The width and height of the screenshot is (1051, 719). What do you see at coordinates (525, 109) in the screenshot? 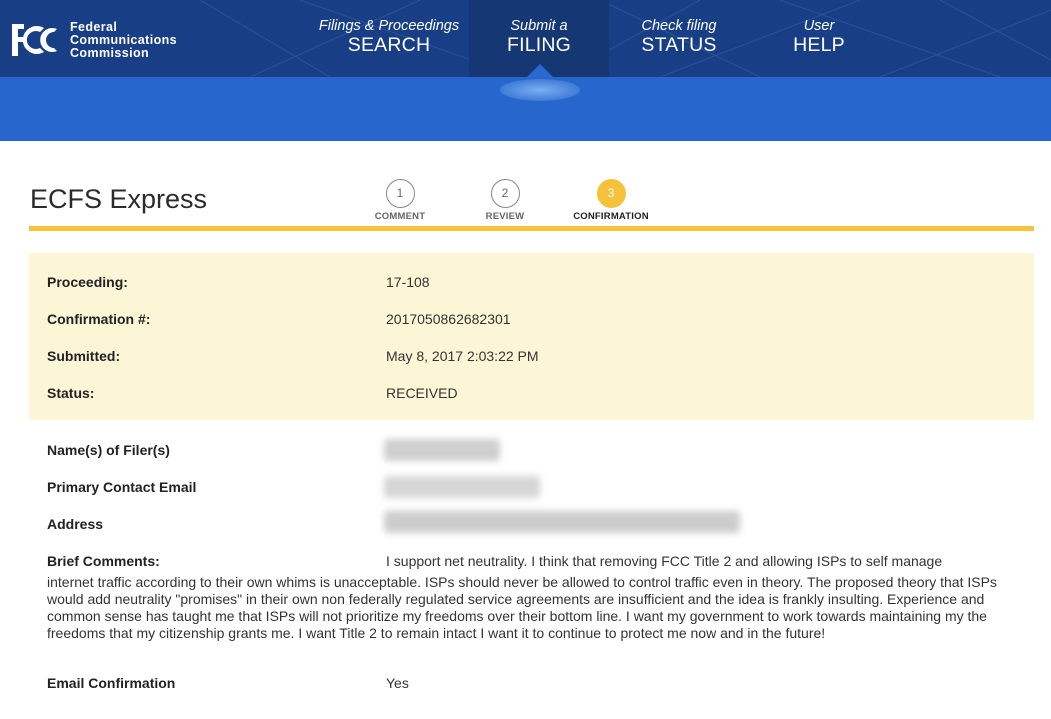
I see `header-band` at bounding box center [525, 109].